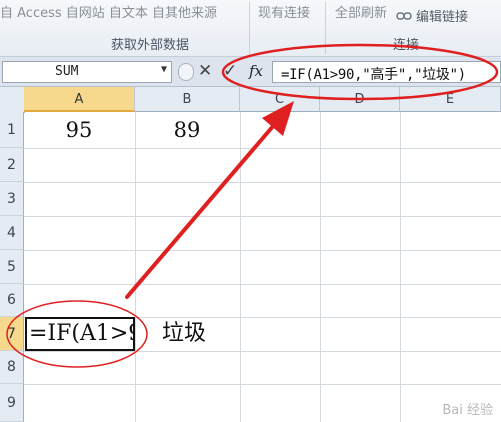 The image size is (501, 422). I want to click on edit-links-label: 编辑链接, so click(442, 17).